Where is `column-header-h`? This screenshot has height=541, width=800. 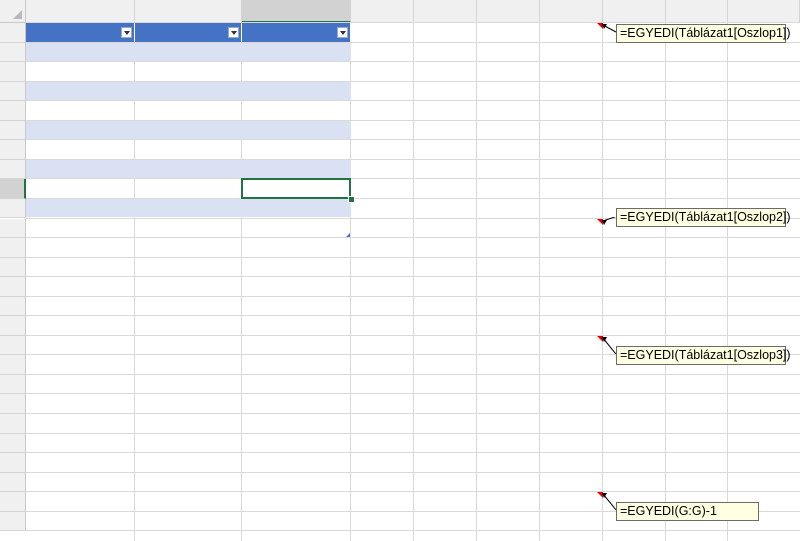
column-header-h is located at coordinates (634, 11).